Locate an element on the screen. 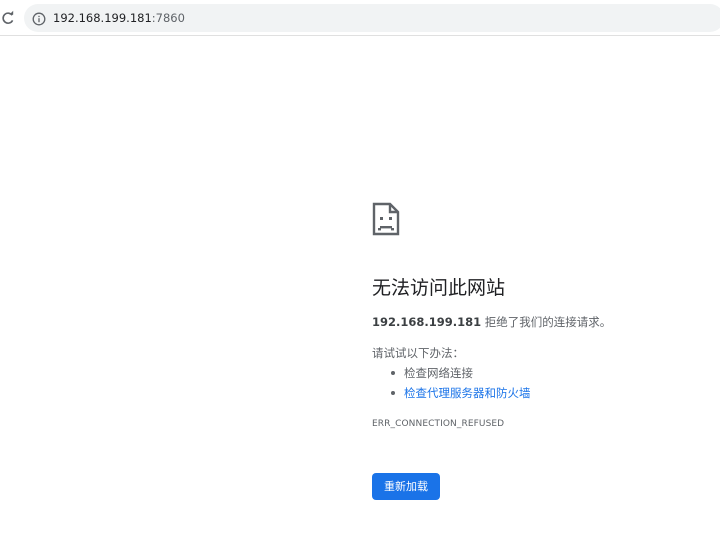 The height and width of the screenshot is (554, 720). error-code: ERR_CONNECTION_REFUSED is located at coordinates (438, 424).